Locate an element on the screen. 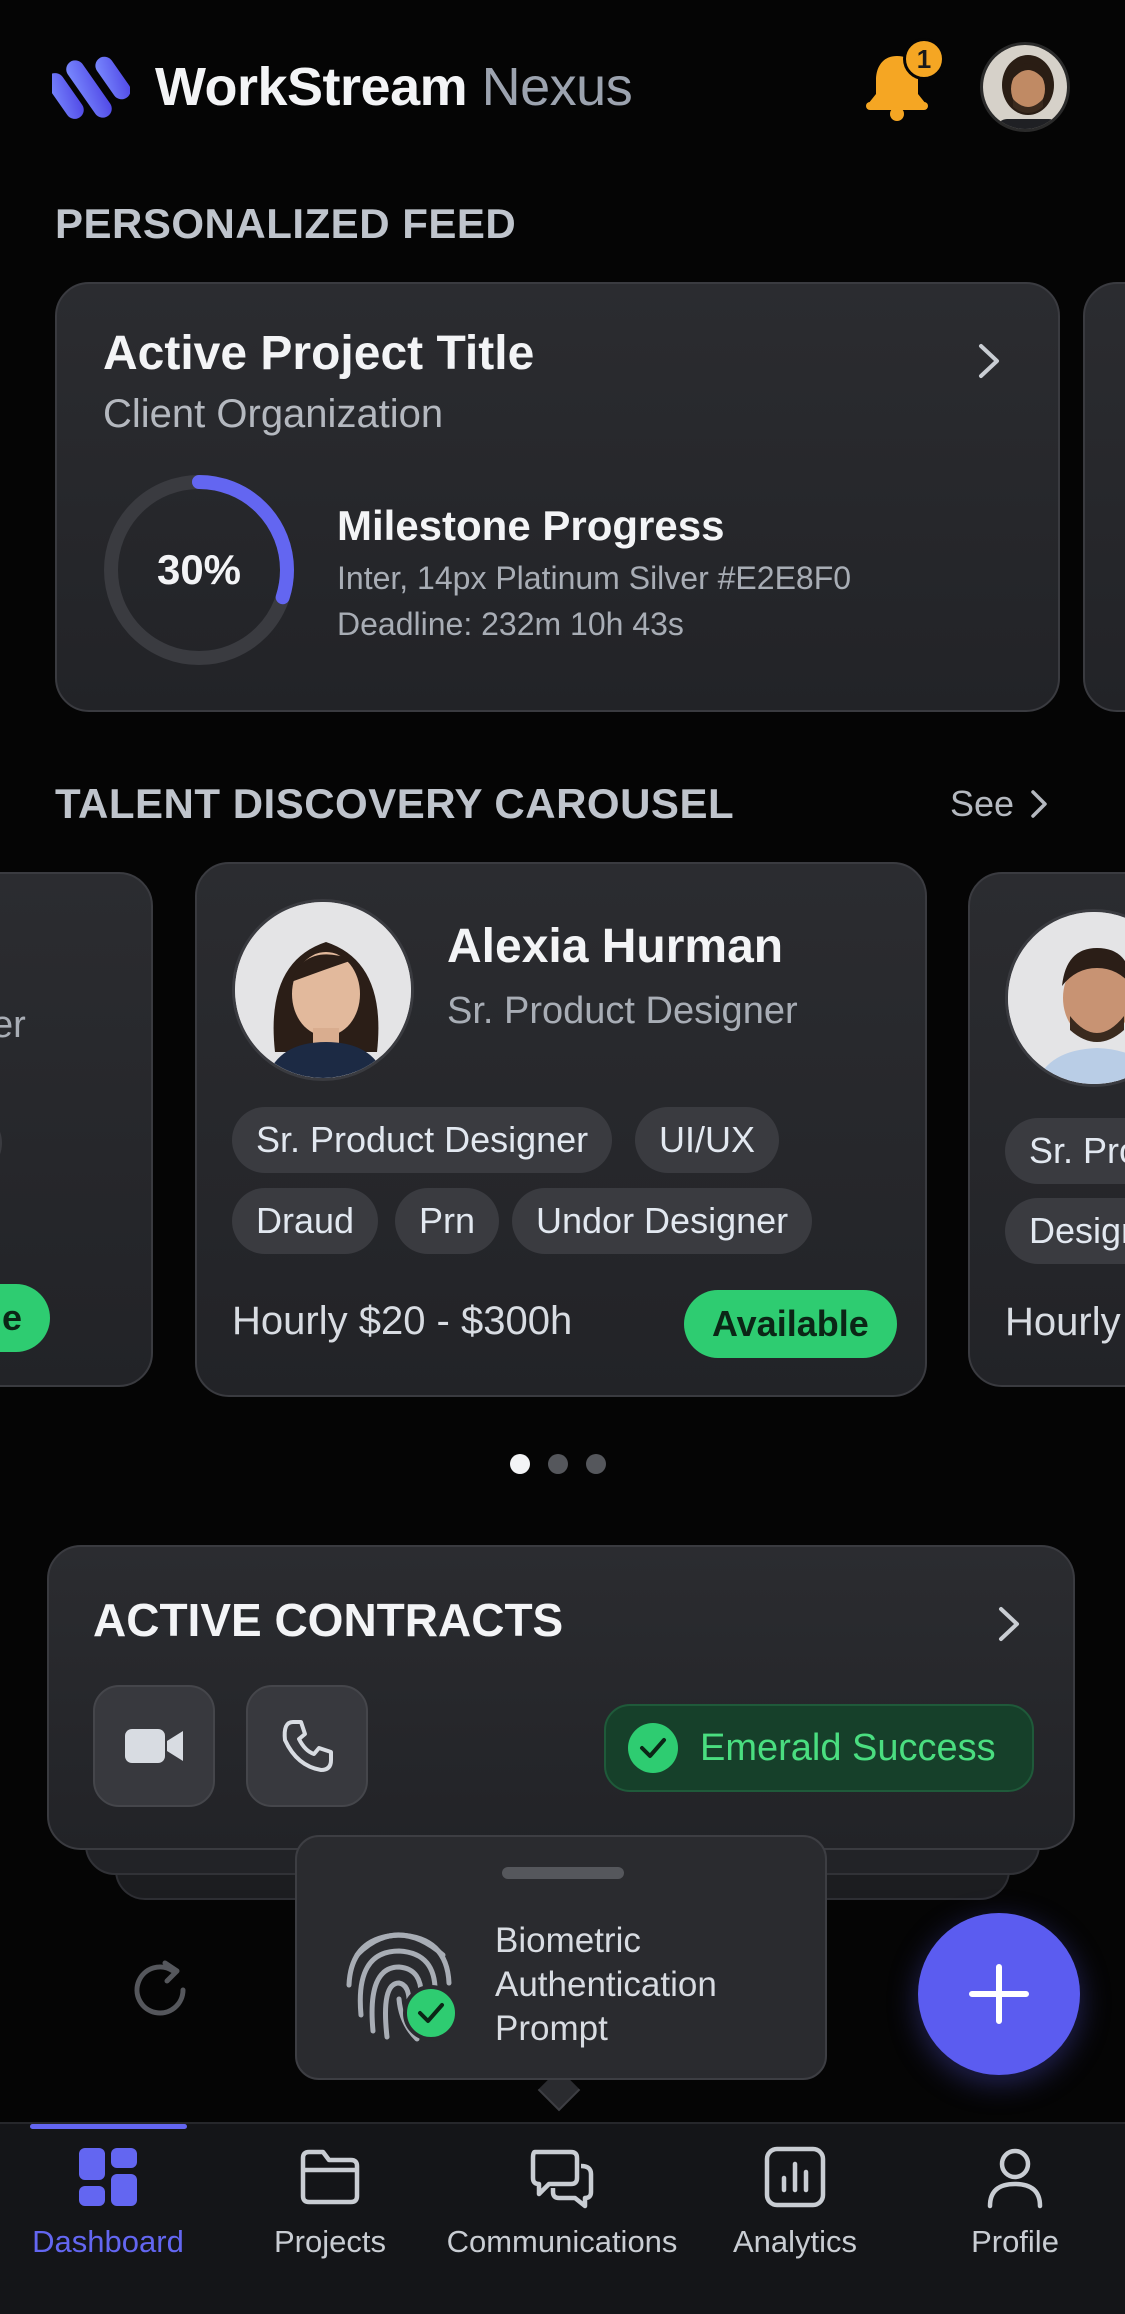  skill-tag: Draud is located at coordinates (305, 1221).